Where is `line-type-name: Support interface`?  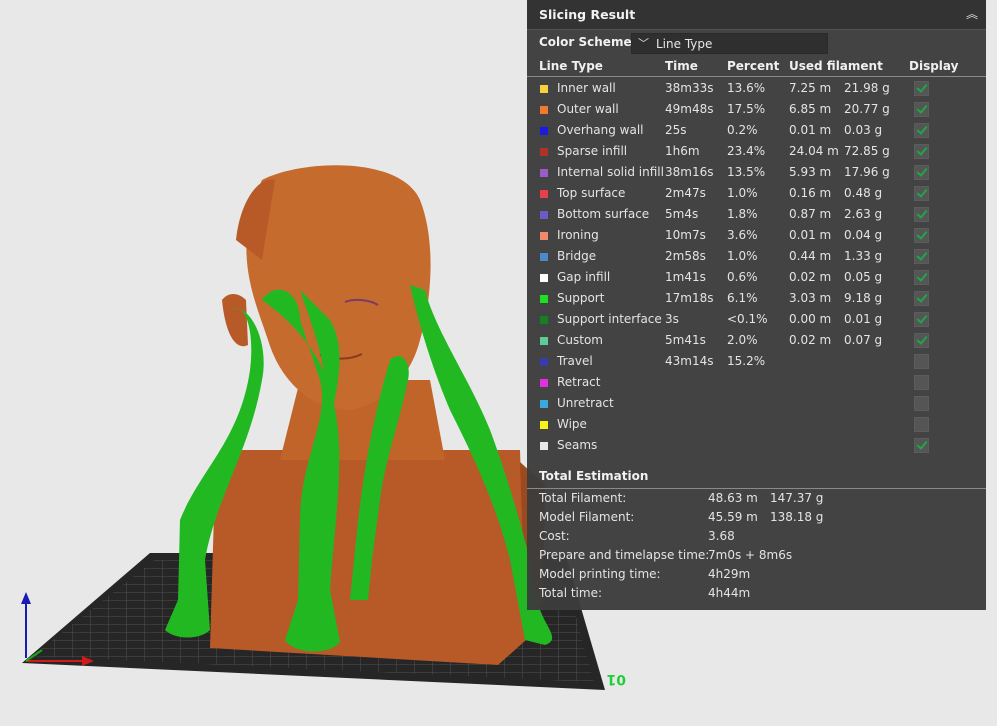
line-type-name: Support interface is located at coordinates (609, 319).